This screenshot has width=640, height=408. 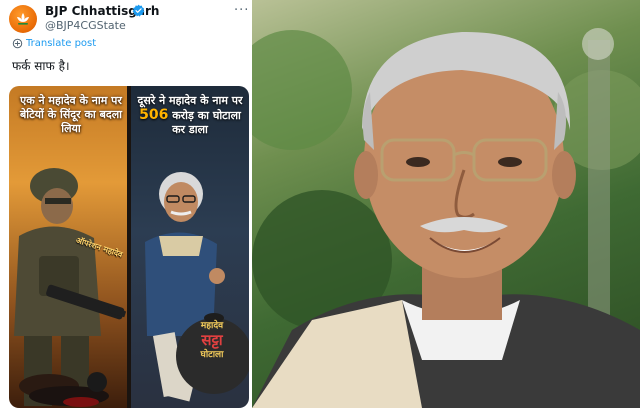 I want to click on soldier-illustration, so click(x=70, y=287).